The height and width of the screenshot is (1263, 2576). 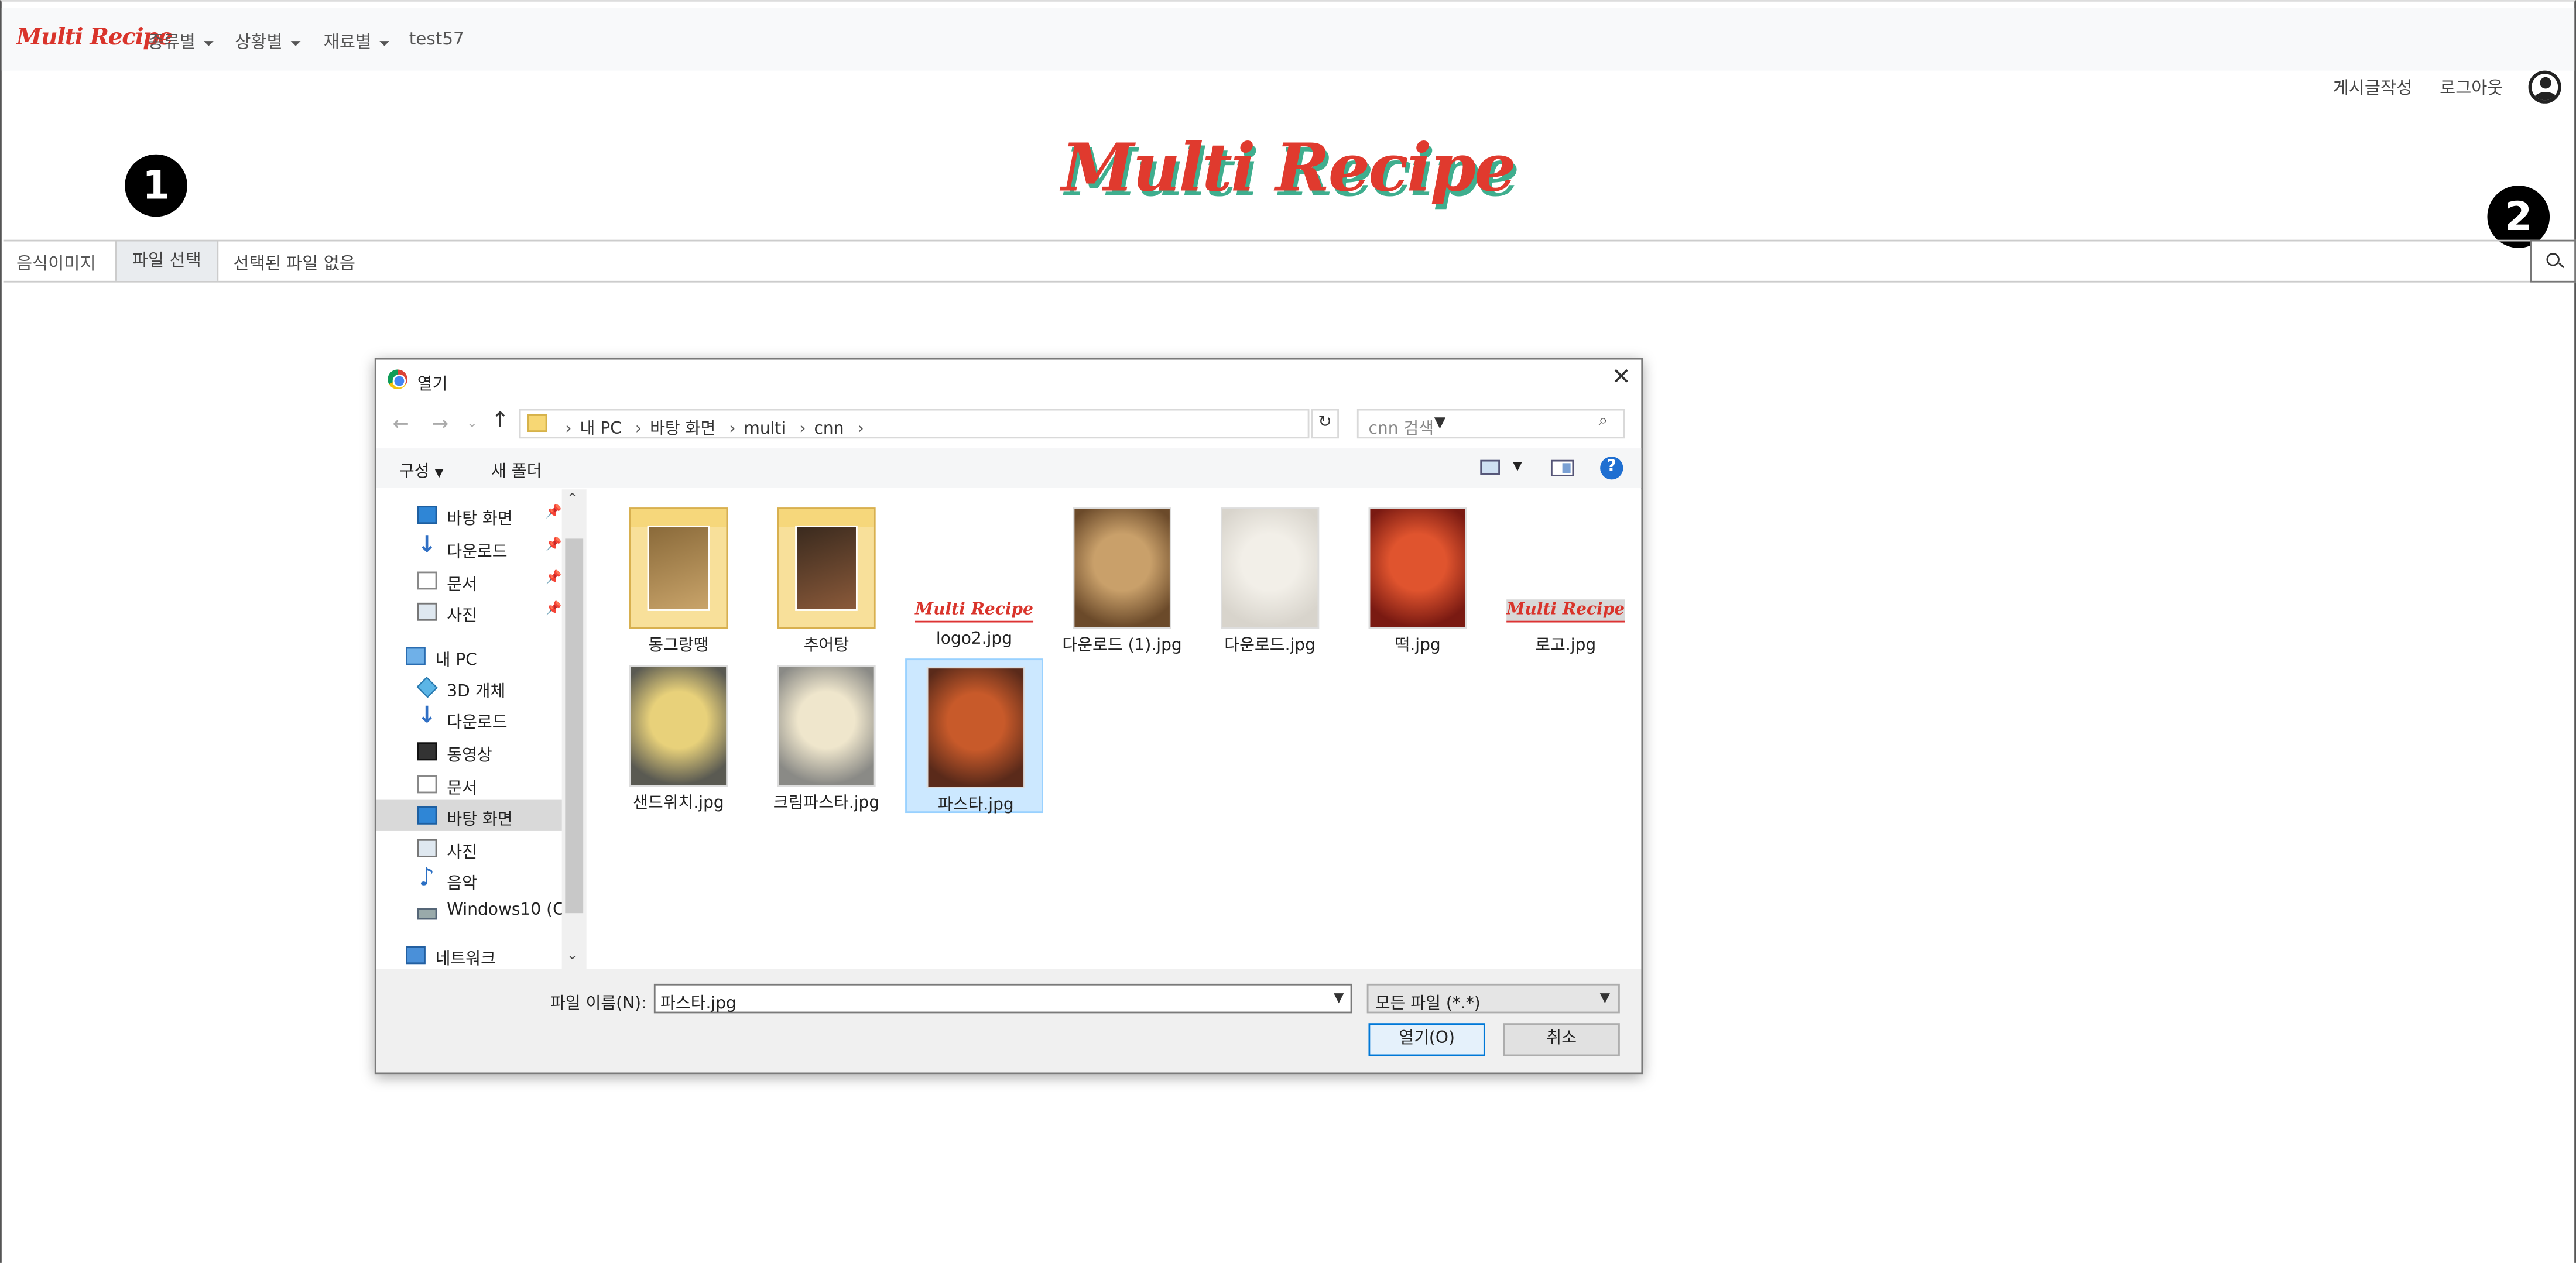 What do you see at coordinates (471, 815) in the screenshot?
I see `nav-item: 바탕 화면` at bounding box center [471, 815].